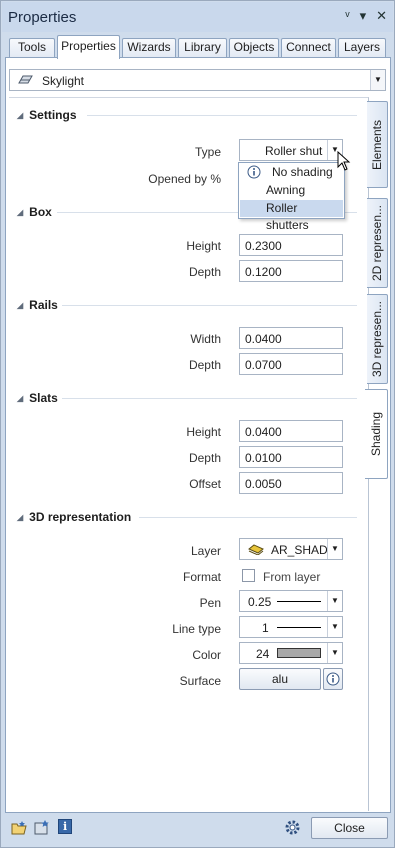 The image size is (395, 848). I want to click on from-layer-checkbox, so click(248, 575).